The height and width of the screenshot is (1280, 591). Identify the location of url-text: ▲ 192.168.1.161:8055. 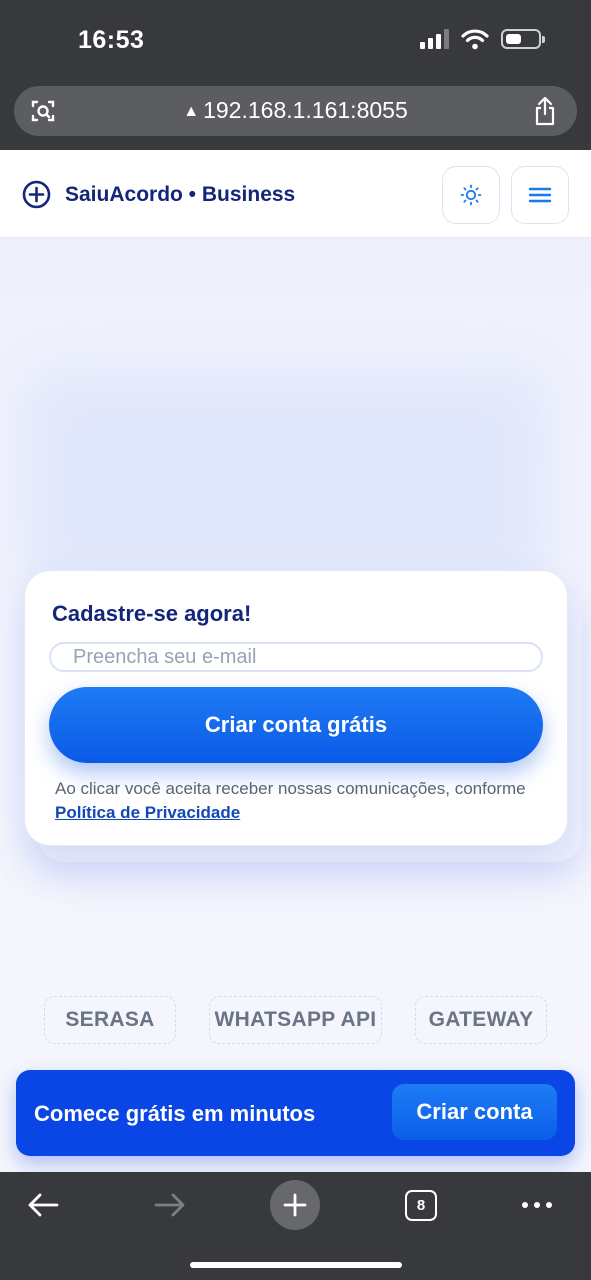
(295, 110).